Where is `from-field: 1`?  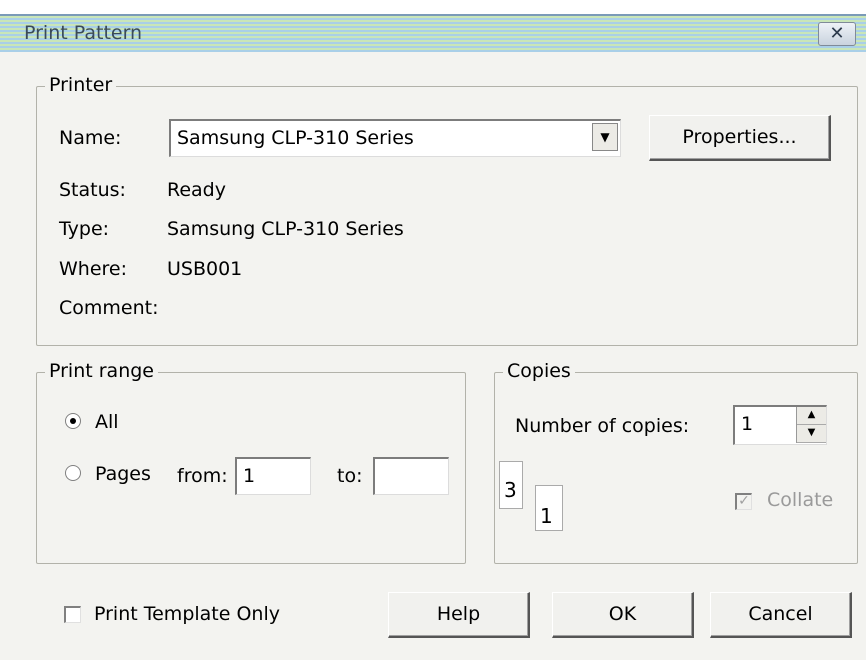 from-field: 1 is located at coordinates (273, 476).